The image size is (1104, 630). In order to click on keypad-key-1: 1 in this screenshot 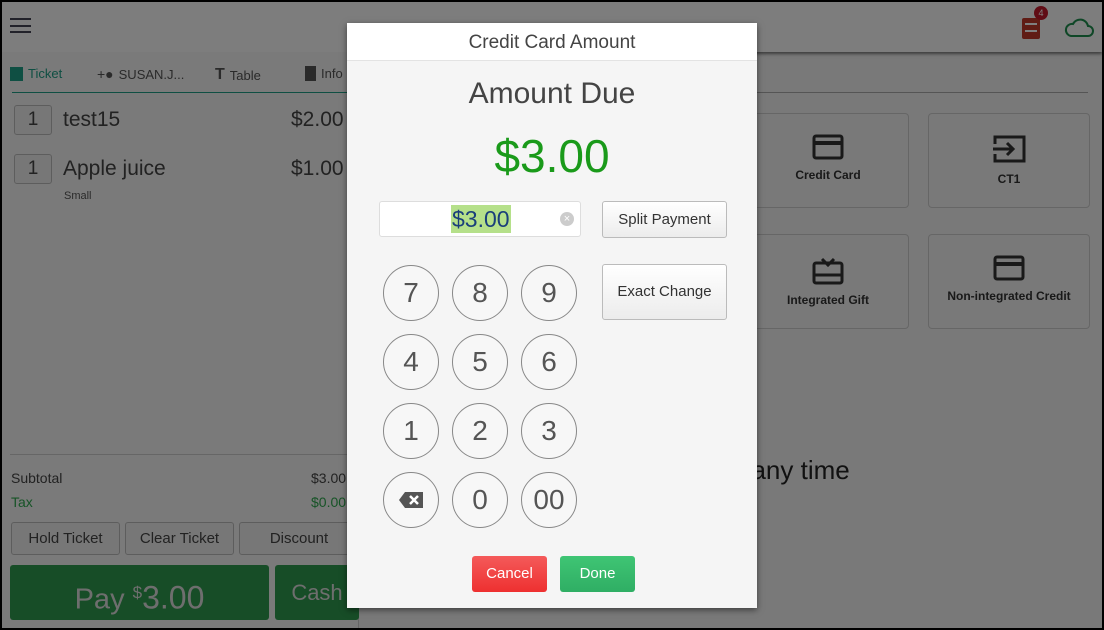, I will do `click(411, 431)`.